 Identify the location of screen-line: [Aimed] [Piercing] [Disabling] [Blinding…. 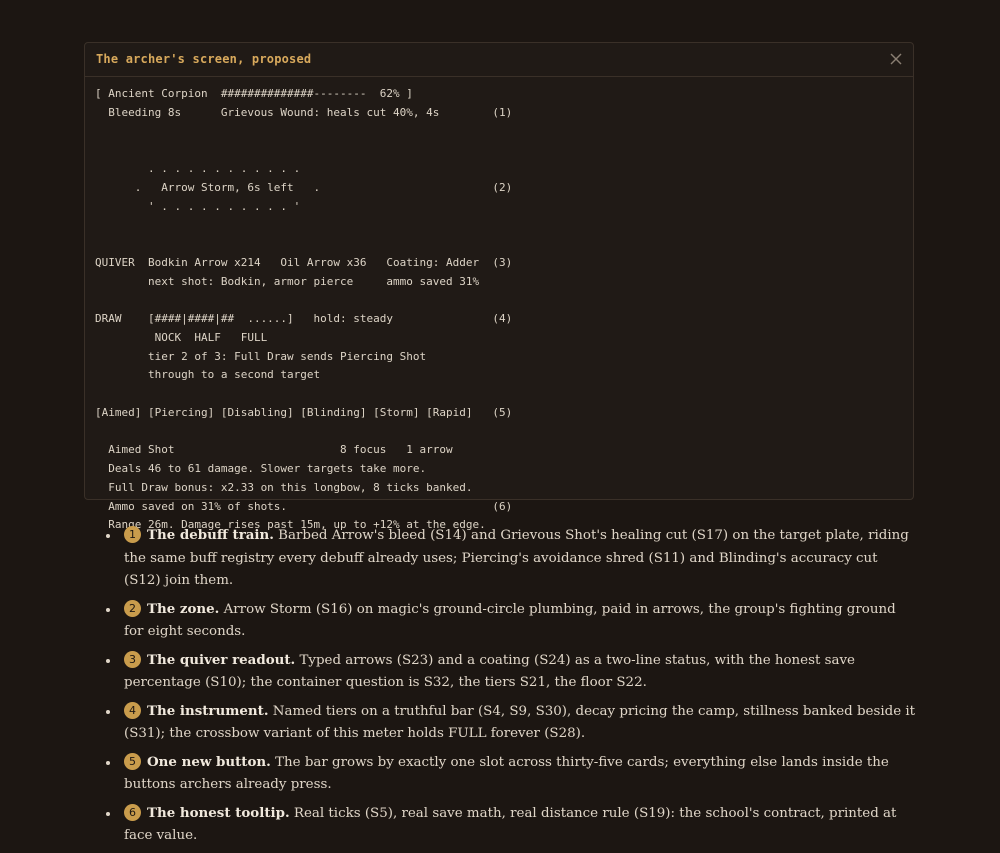
(304, 412).